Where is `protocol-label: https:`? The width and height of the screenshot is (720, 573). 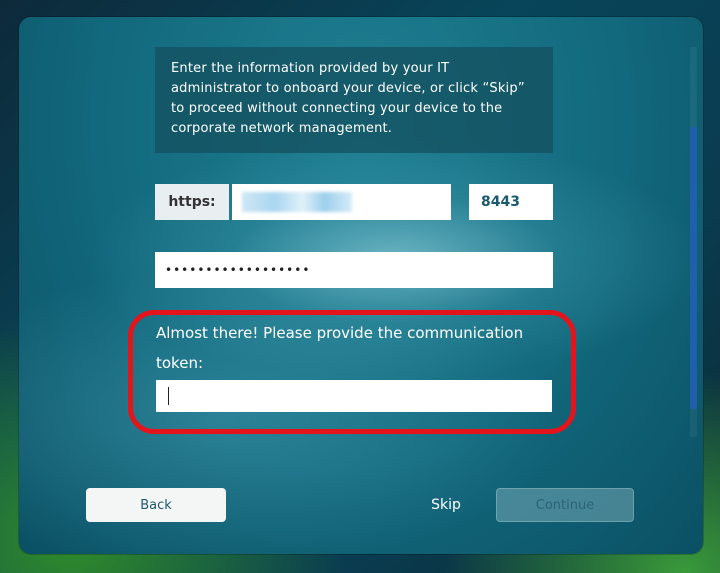
protocol-label: https: is located at coordinates (192, 202).